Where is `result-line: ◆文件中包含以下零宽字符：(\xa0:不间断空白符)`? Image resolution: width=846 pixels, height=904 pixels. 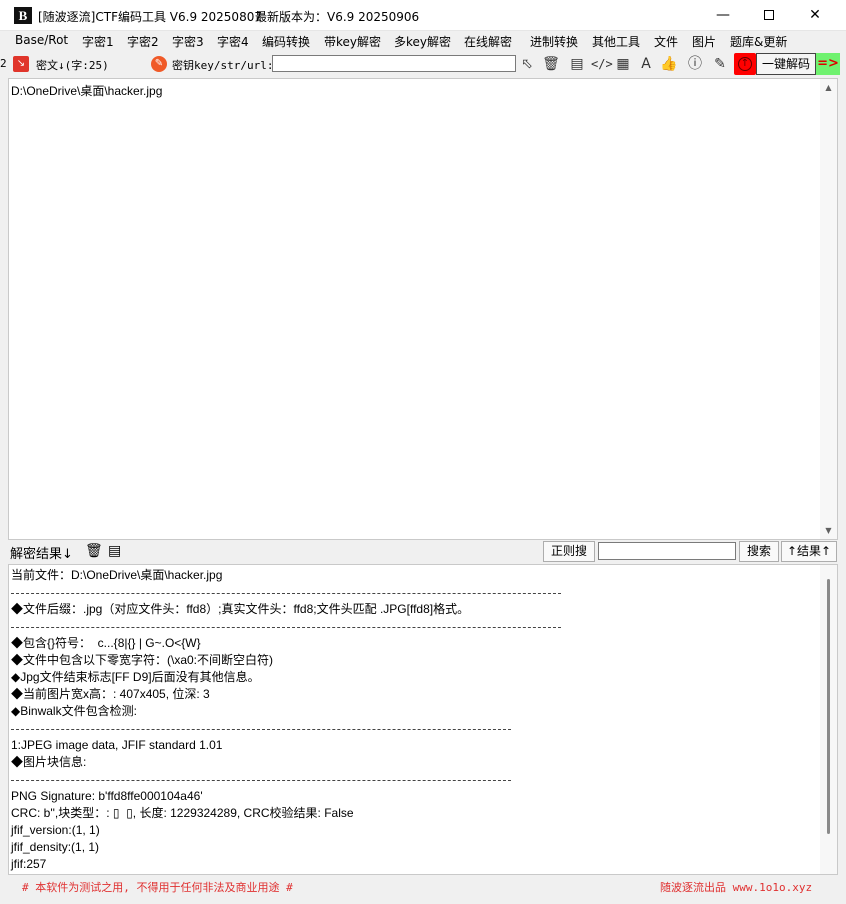
result-line: ◆文件中包含以下零宽字符：(\xa0:不间断空白符) is located at coordinates (142, 660).